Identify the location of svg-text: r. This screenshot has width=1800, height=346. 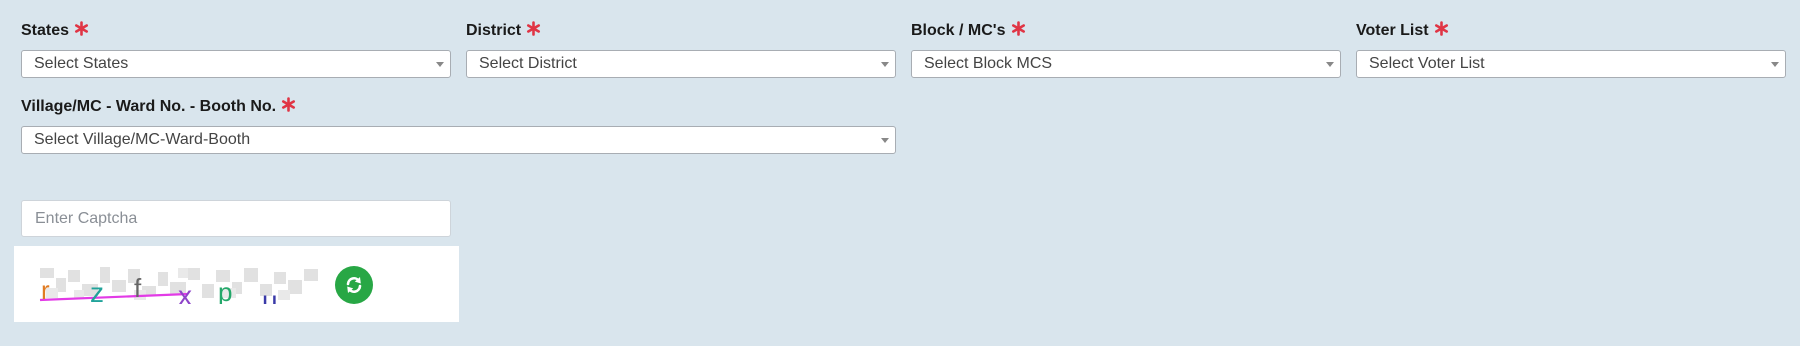
(45, 289).